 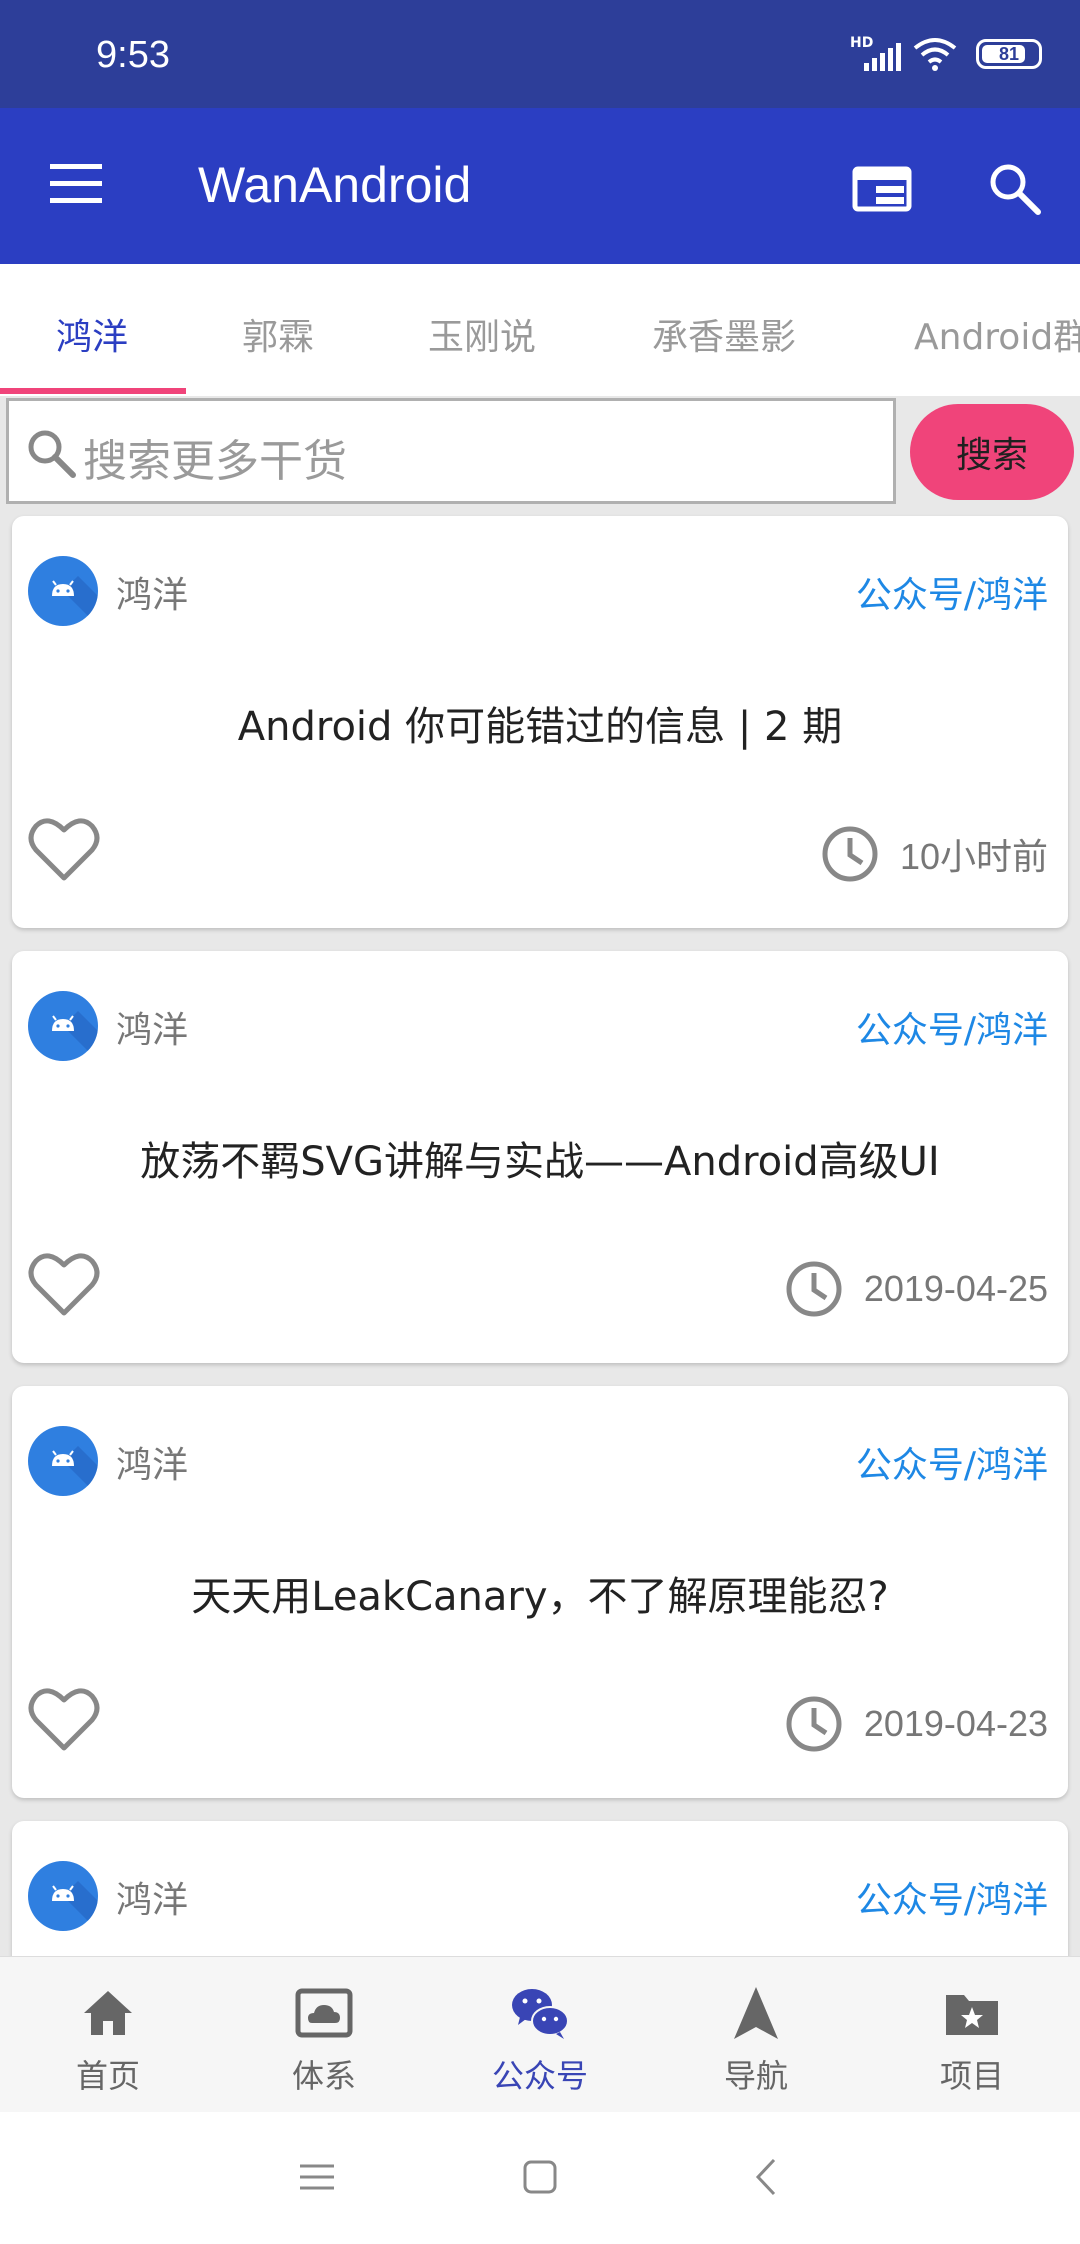 What do you see at coordinates (997, 334) in the screenshot?
I see `tab-android-group: Android群` at bounding box center [997, 334].